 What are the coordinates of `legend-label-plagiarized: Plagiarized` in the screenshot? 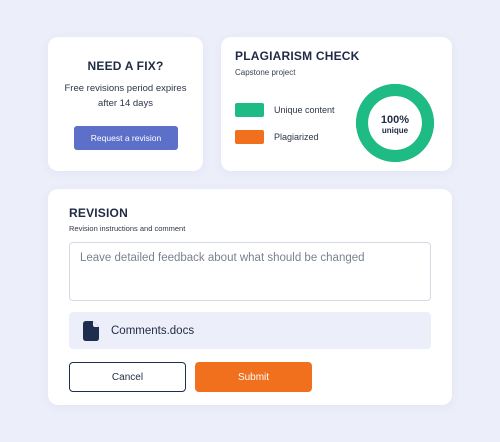 It's located at (296, 137).